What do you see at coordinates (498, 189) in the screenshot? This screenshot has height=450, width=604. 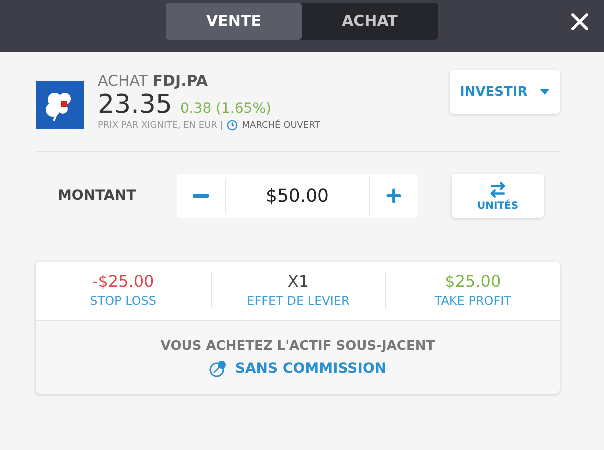 I see `swap-arrows-icon` at bounding box center [498, 189].